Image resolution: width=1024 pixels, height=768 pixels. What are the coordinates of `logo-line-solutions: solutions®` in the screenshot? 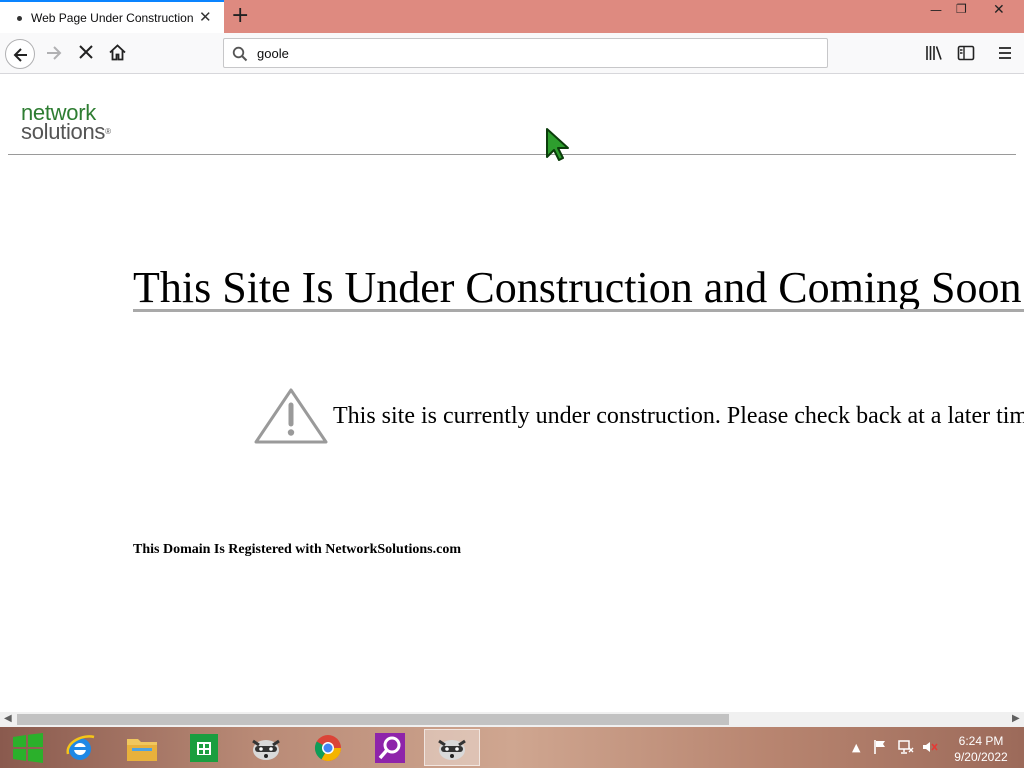 It's located at (66, 131).